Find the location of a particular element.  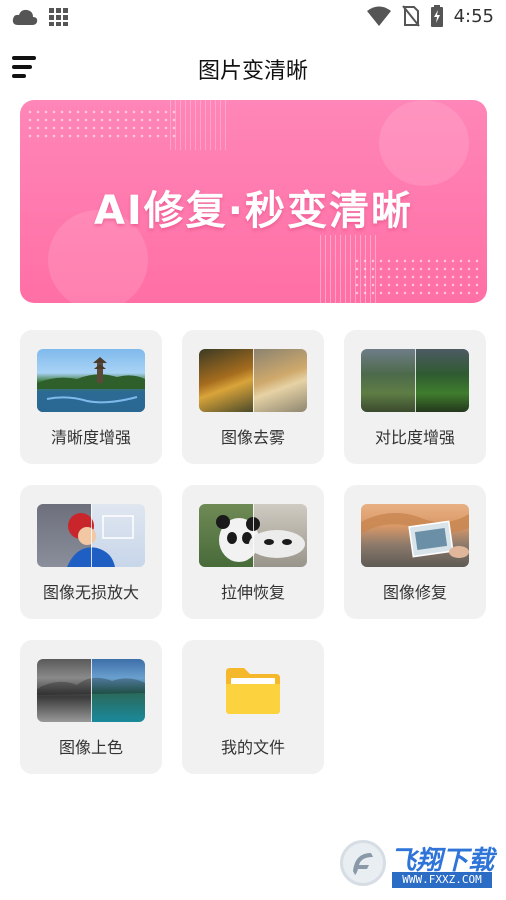

feature-my-files: 我的文件 is located at coordinates (253, 707).